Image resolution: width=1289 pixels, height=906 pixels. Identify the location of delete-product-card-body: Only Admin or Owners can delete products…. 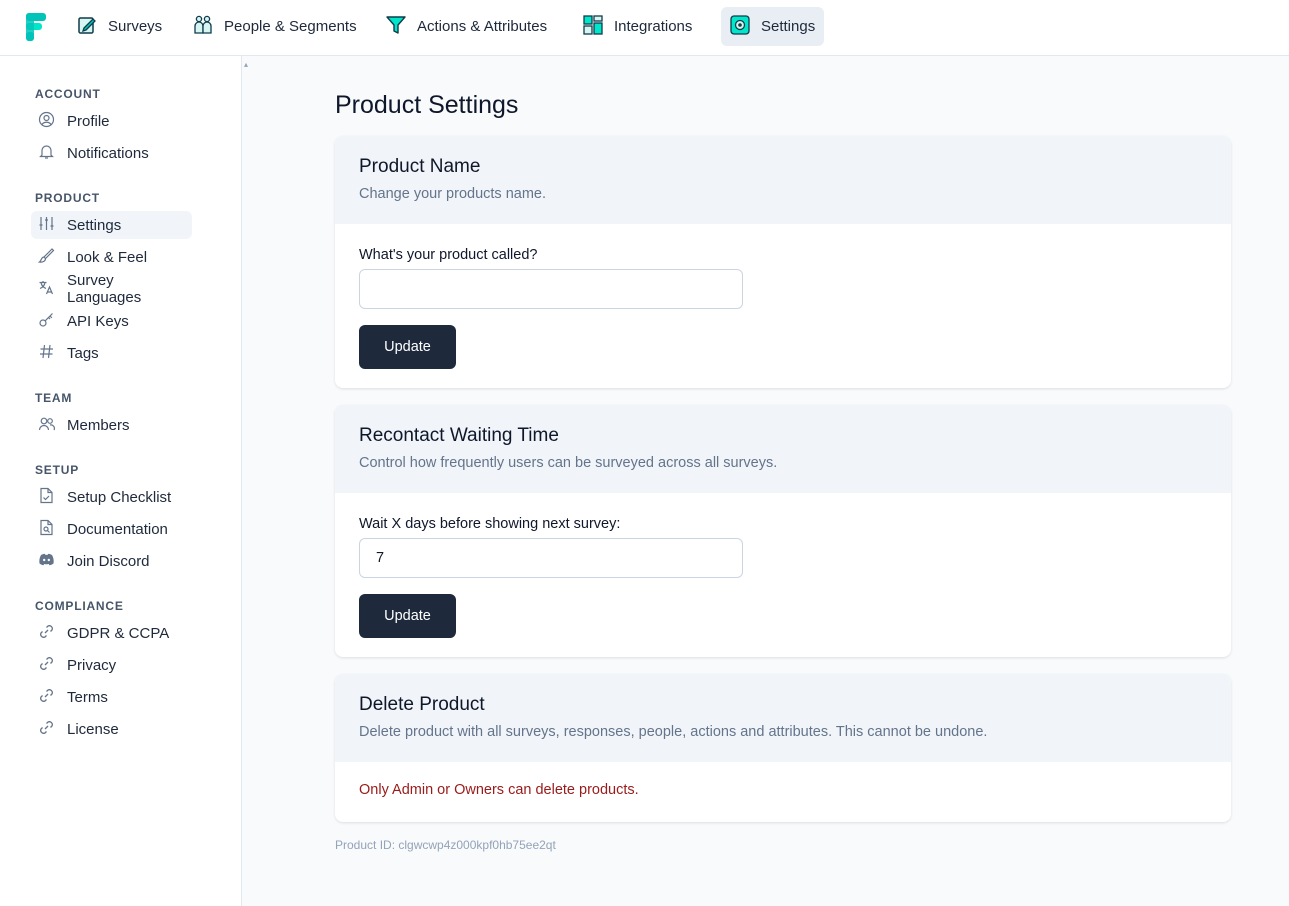
(783, 792).